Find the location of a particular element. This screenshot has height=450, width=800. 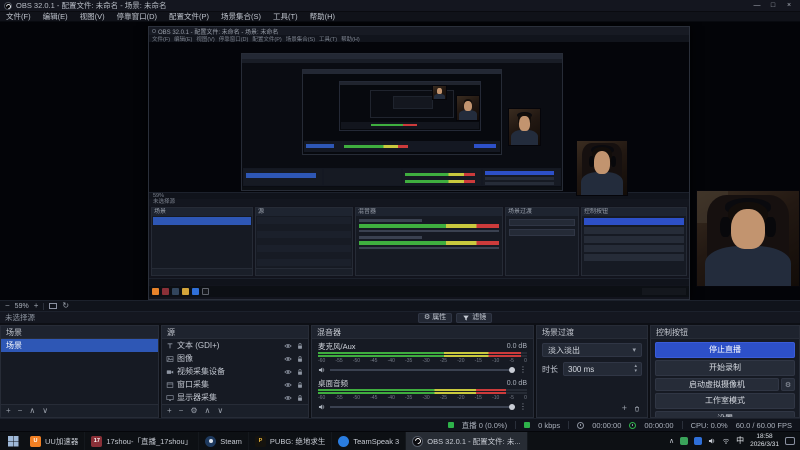

taskbar-app-pubg: P PUBG: 绝地求生 is located at coordinates (291, 440).